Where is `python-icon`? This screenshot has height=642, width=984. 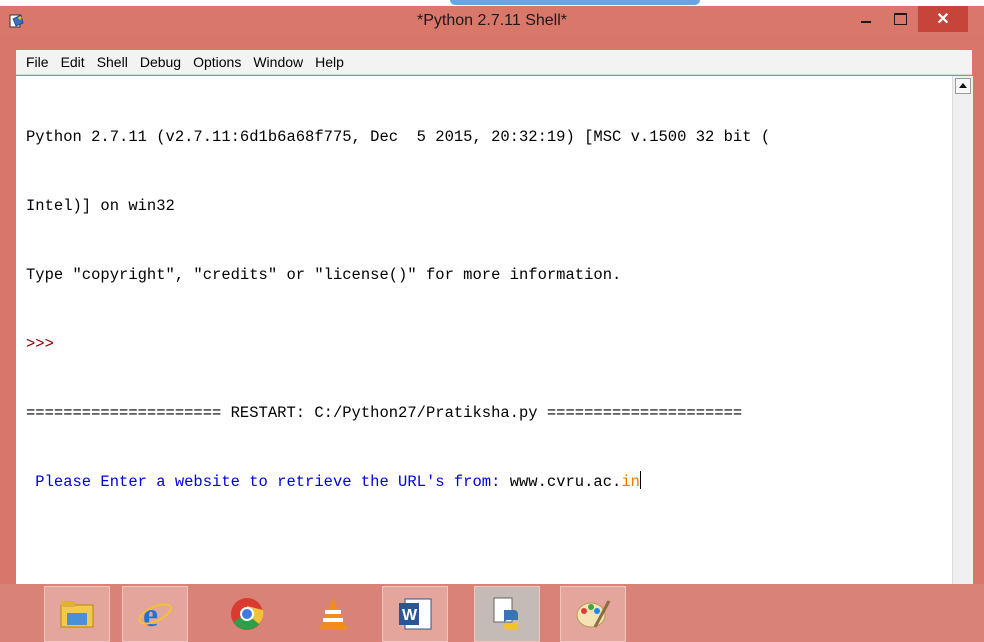
python-icon is located at coordinates (505, 613).